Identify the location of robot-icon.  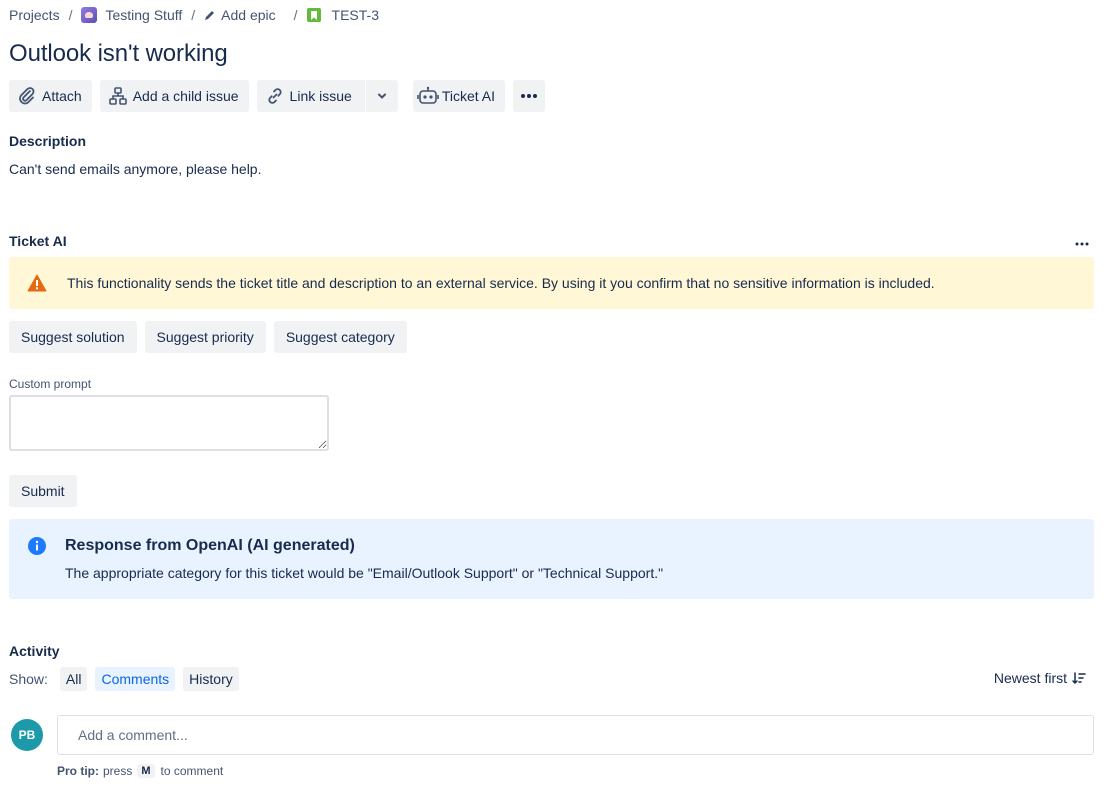
(428, 95).